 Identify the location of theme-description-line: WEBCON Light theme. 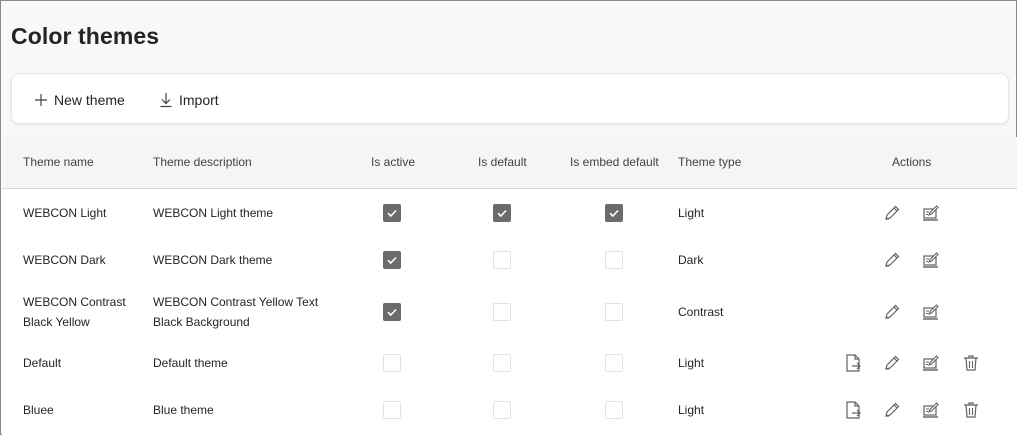
(213, 213).